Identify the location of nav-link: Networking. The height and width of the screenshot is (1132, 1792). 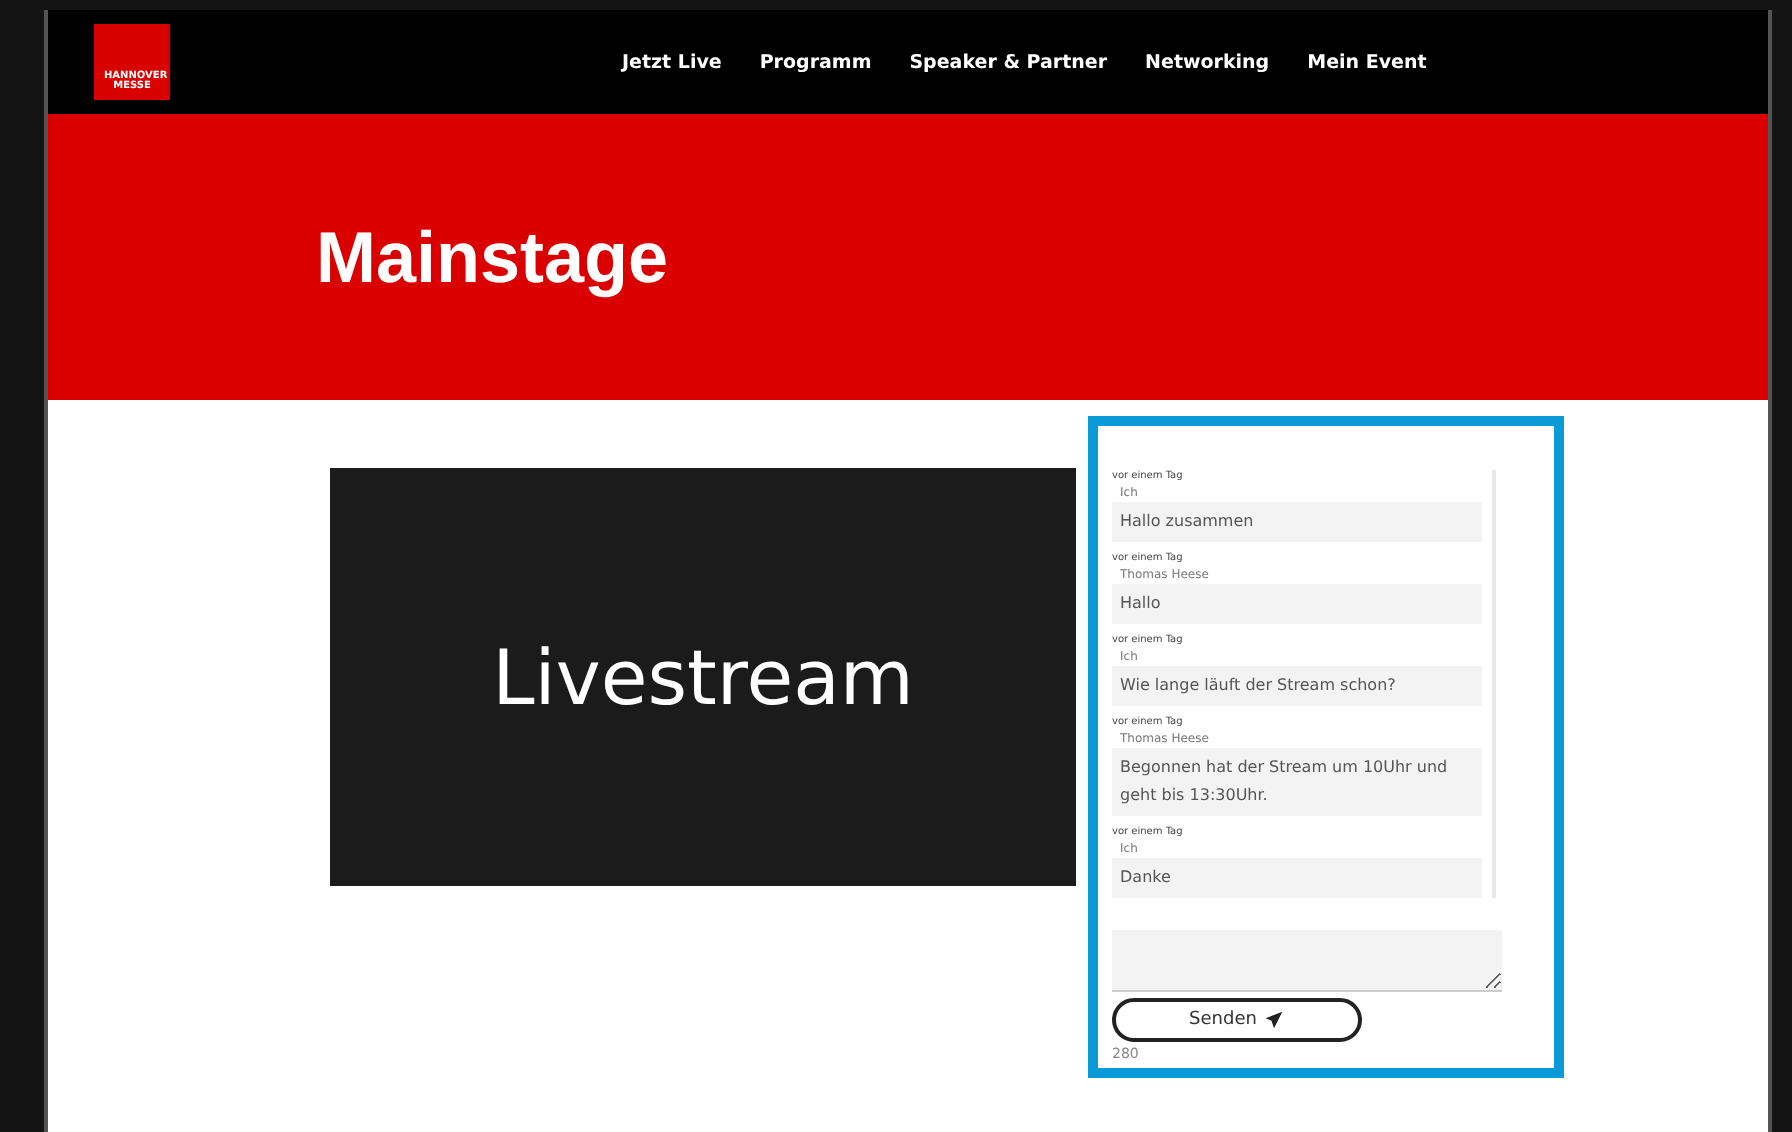
(1207, 62).